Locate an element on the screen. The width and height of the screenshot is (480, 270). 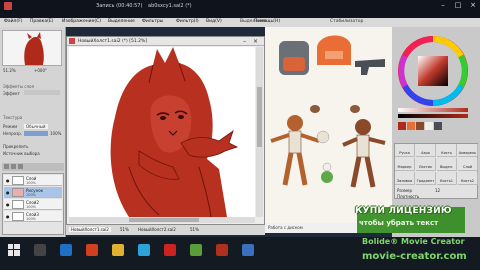
brush-gradient: Градиент is located at coordinates (426, 178).